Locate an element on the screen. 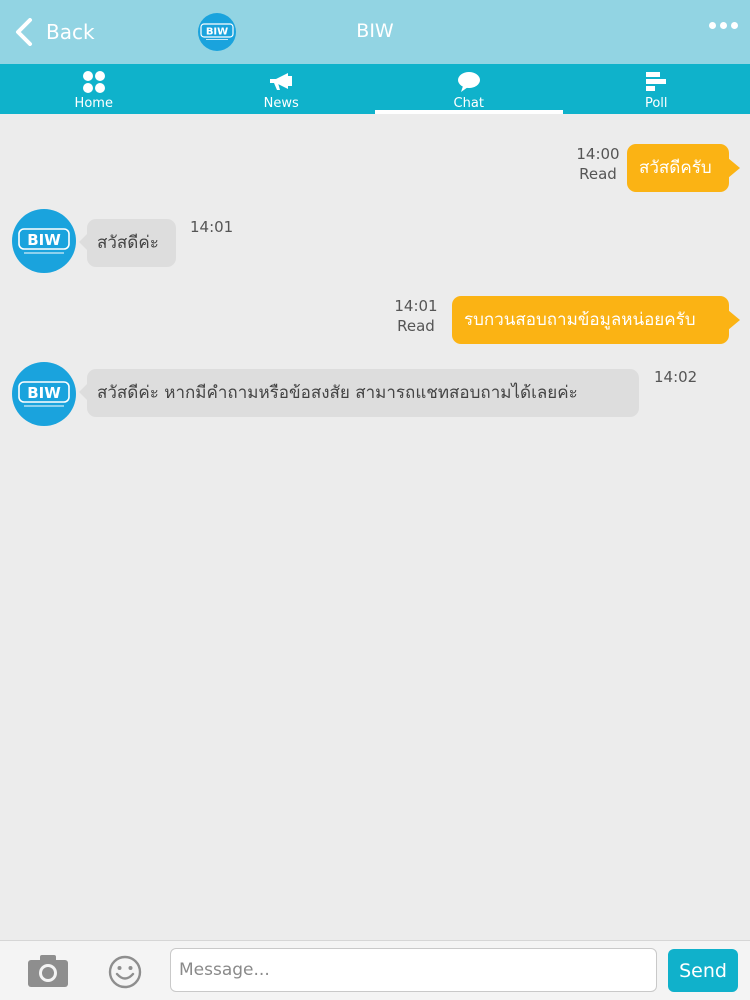  message-time: 14:00 is located at coordinates (598, 154).